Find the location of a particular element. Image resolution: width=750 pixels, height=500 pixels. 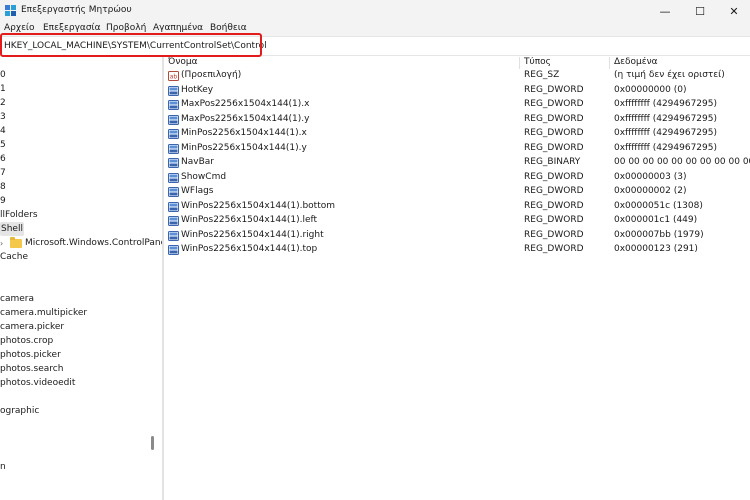

tree-item: ographic is located at coordinates (19, 411).